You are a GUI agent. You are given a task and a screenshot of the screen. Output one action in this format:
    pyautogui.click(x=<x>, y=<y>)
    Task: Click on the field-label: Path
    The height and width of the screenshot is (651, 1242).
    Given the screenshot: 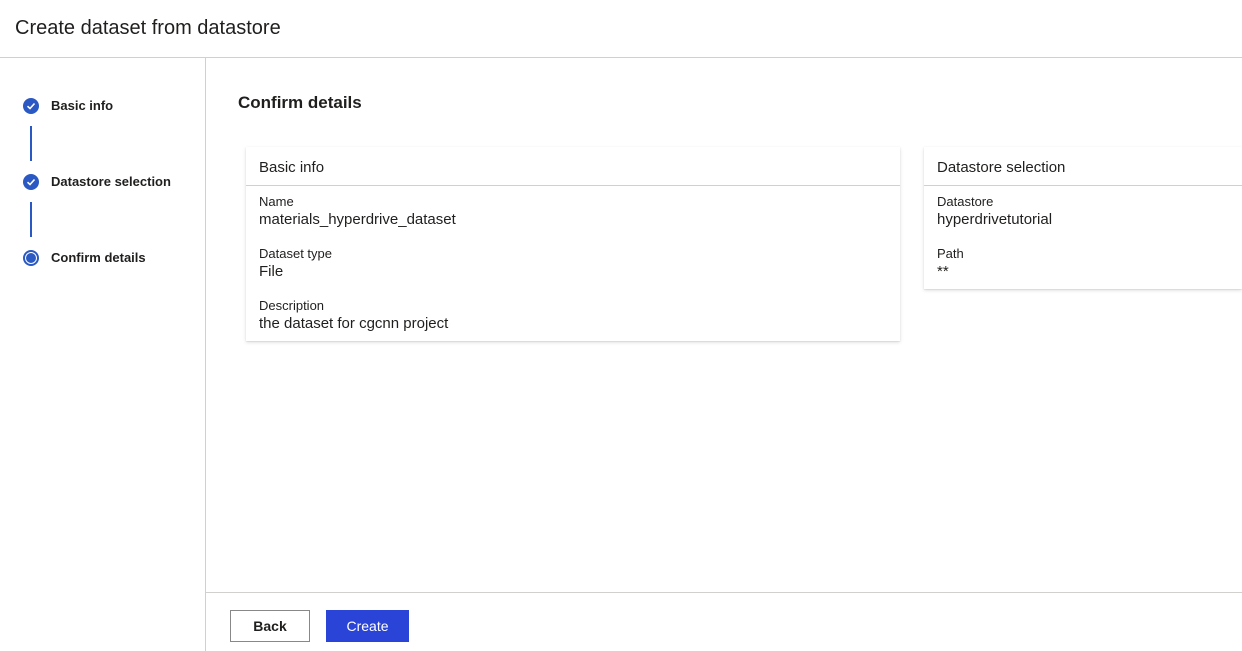 What is the action you would take?
    pyautogui.click(x=950, y=253)
    